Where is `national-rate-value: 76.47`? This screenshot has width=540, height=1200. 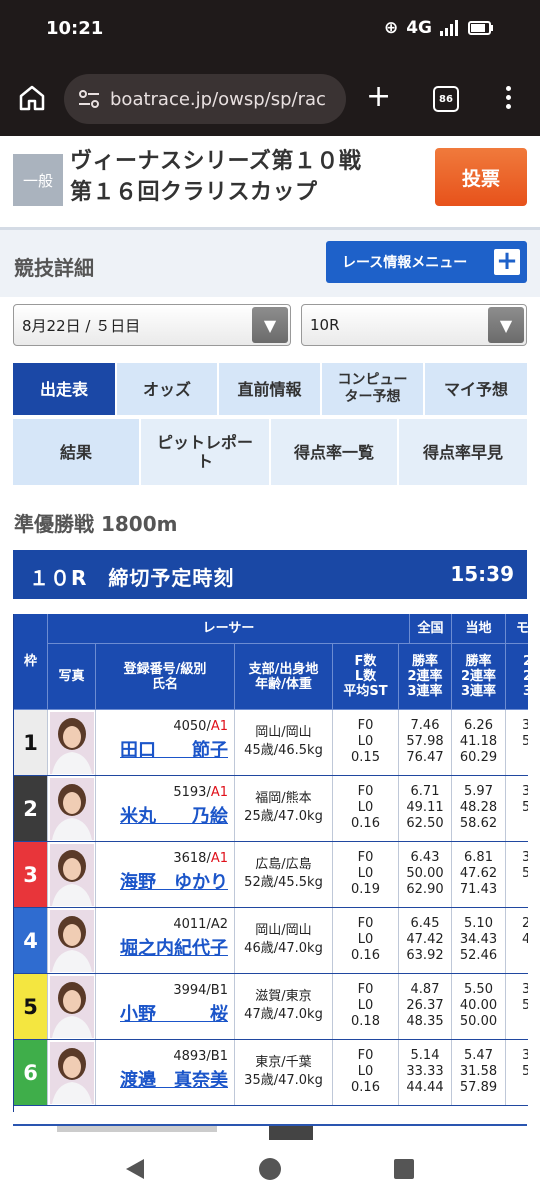
national-rate-value: 76.47 is located at coordinates (425, 757).